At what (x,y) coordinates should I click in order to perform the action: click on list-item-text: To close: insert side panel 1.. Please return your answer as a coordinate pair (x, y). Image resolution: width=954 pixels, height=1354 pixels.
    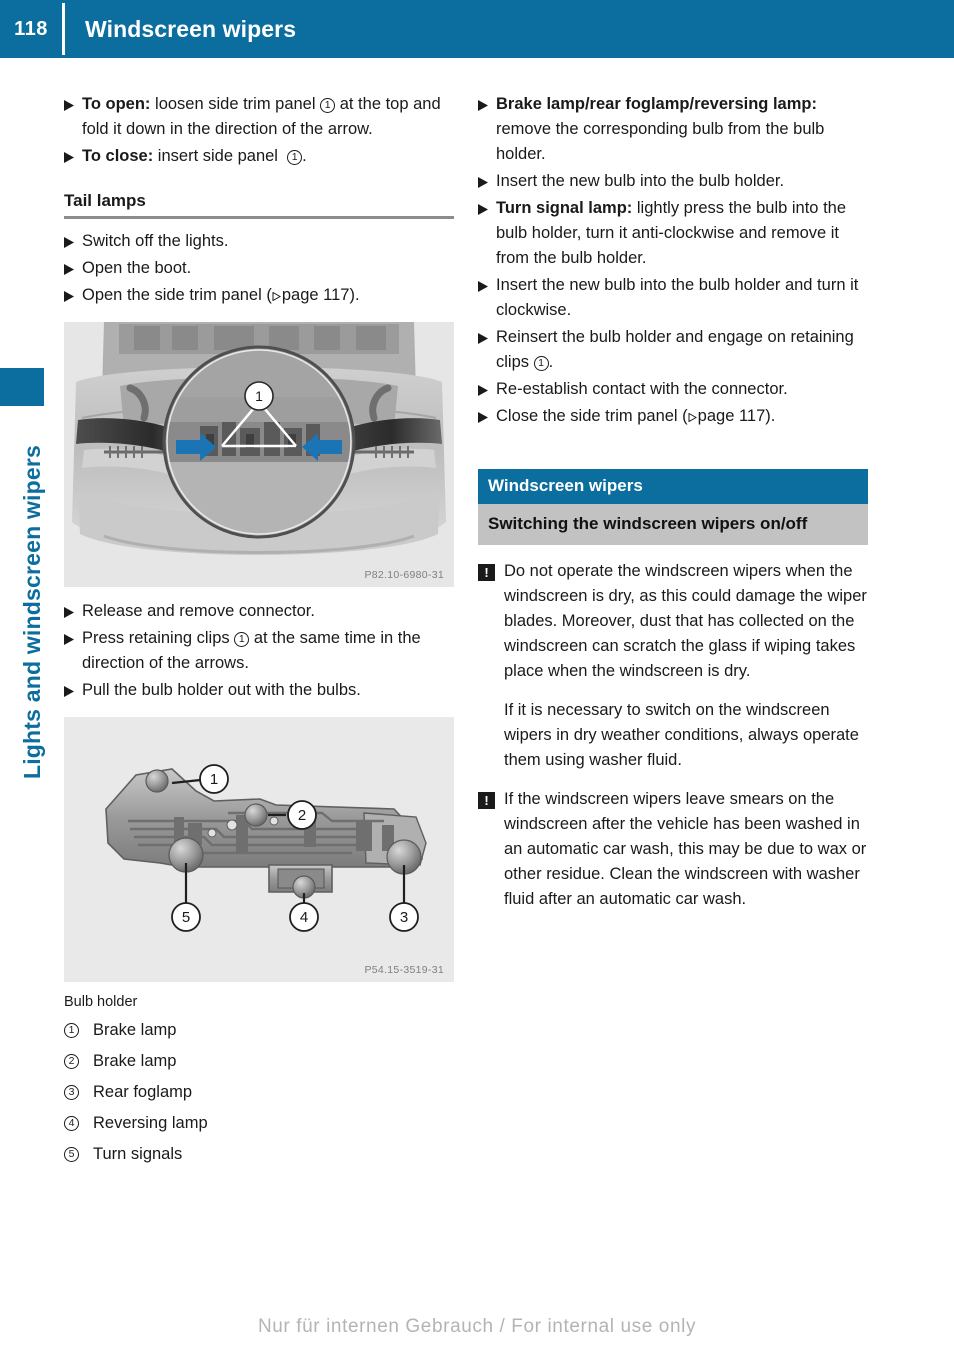
    Looking at the image, I should click on (268, 156).